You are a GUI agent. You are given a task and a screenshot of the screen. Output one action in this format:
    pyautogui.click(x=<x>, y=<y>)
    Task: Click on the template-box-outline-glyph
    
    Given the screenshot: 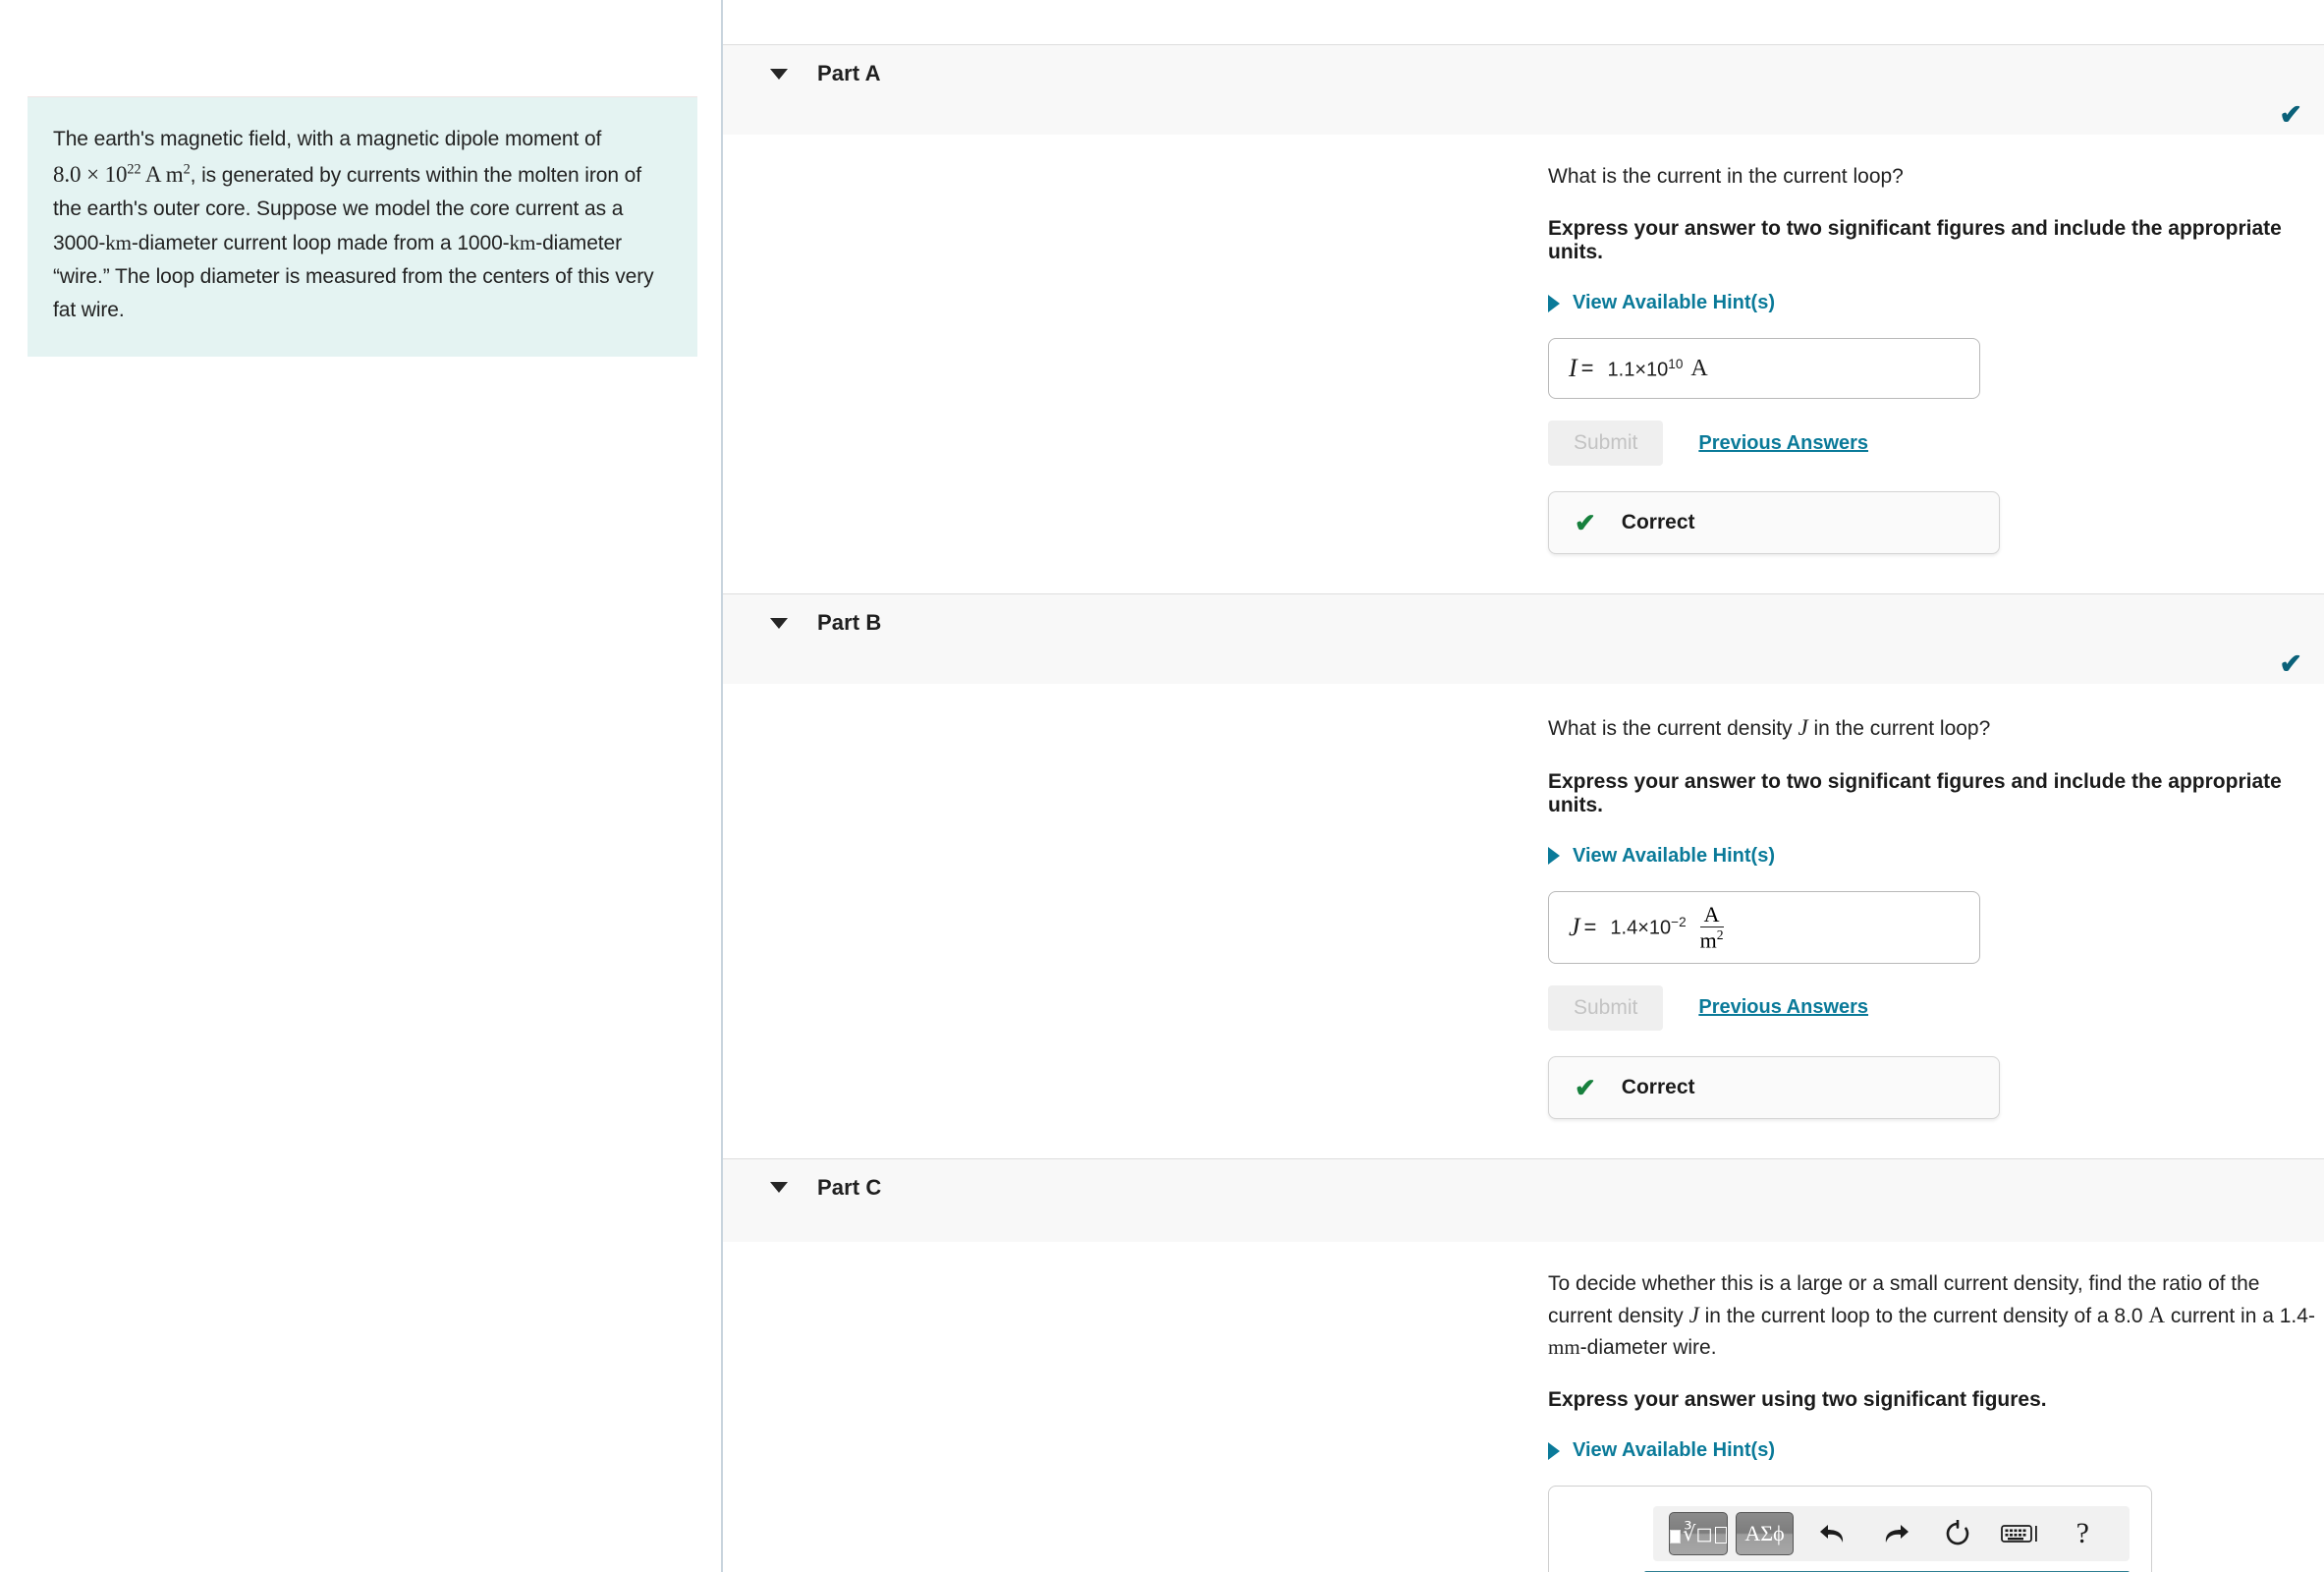 What is the action you would take?
    pyautogui.click(x=1720, y=1535)
    